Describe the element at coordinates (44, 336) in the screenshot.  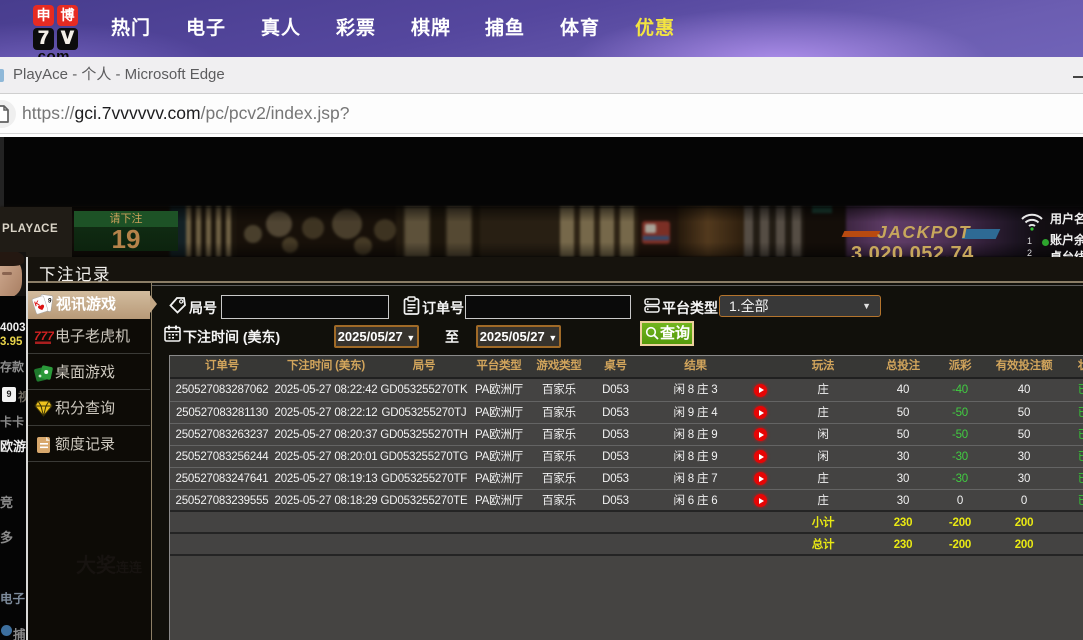
I see `svg-text: 777` at that location.